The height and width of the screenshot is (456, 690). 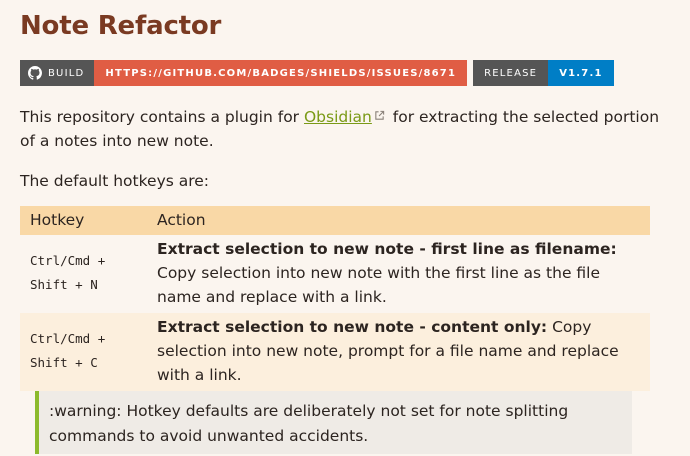 What do you see at coordinates (35, 73) in the screenshot?
I see `github-icon` at bounding box center [35, 73].